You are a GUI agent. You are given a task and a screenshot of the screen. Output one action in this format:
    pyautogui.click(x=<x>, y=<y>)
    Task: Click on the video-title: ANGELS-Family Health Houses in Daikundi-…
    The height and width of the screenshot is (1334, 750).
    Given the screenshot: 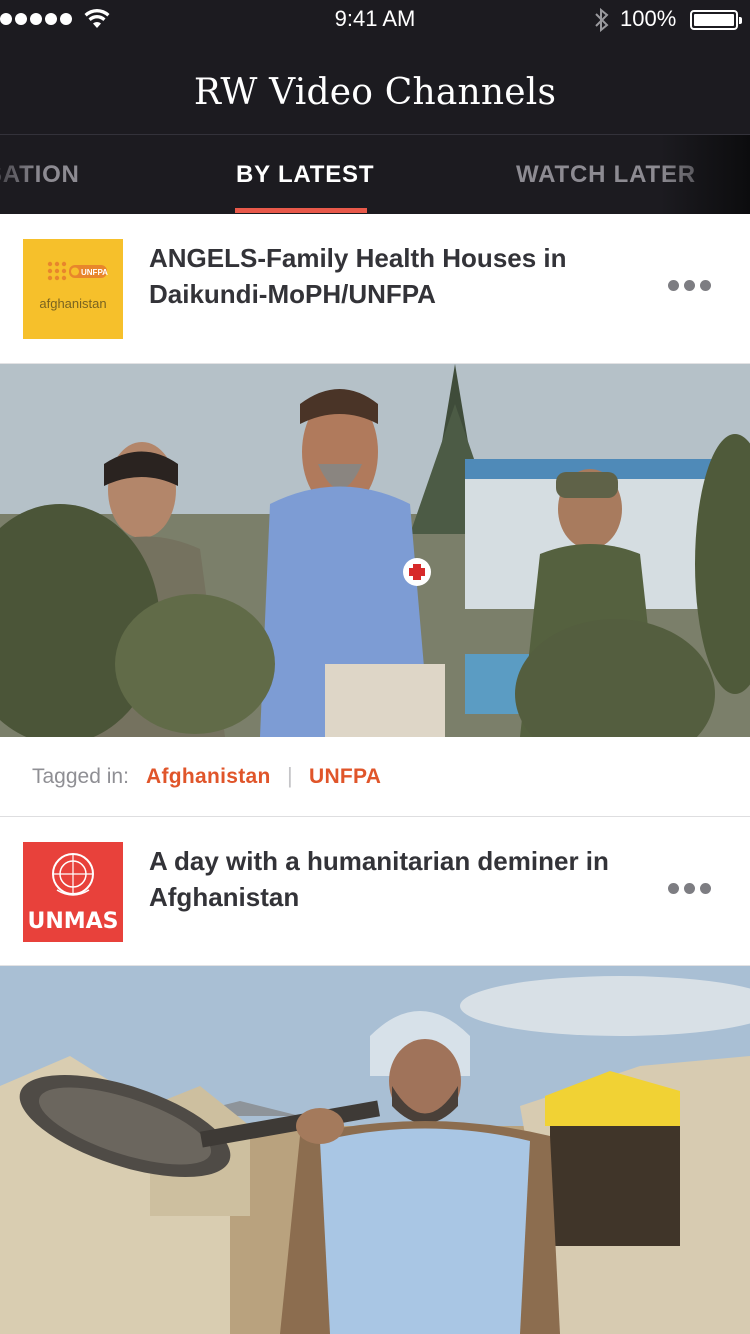 What is the action you would take?
    pyautogui.click(x=394, y=276)
    